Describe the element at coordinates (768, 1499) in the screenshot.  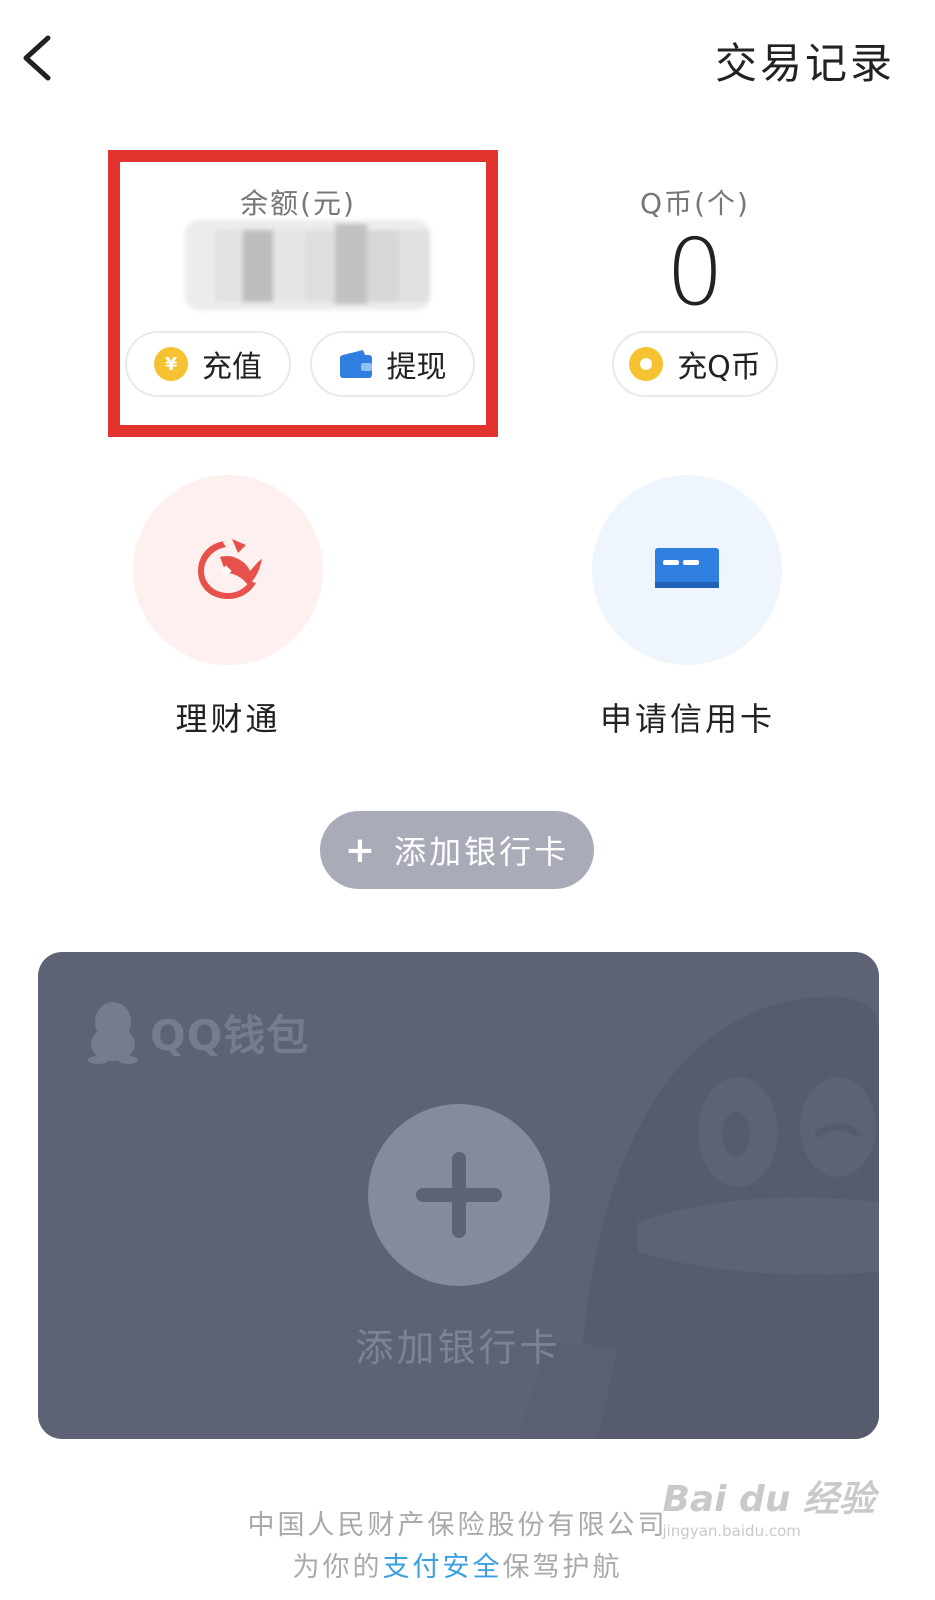
I see `watermark-main: Bai du 经验` at that location.